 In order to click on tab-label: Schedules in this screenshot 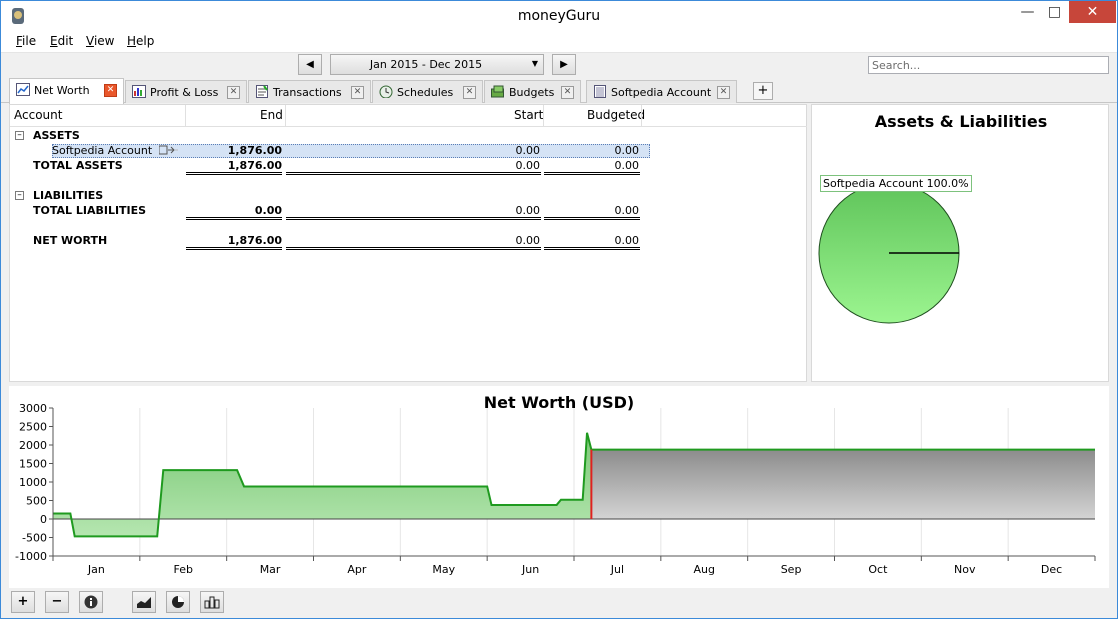, I will do `click(425, 92)`.